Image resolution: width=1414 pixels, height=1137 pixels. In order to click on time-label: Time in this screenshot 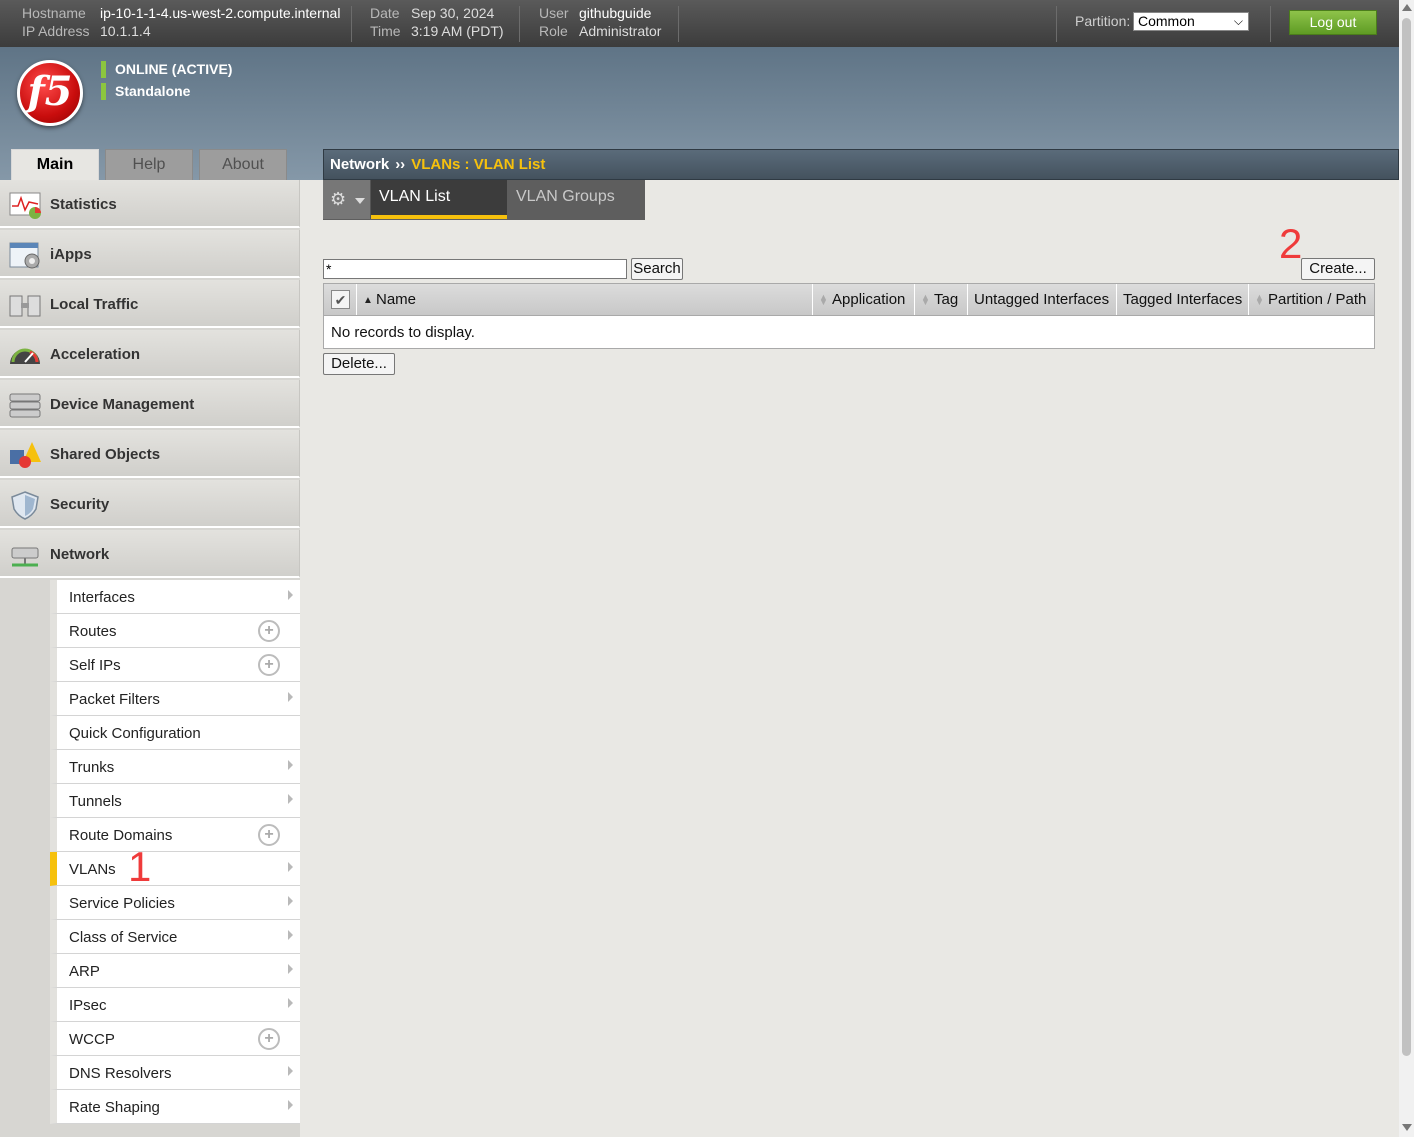, I will do `click(385, 31)`.